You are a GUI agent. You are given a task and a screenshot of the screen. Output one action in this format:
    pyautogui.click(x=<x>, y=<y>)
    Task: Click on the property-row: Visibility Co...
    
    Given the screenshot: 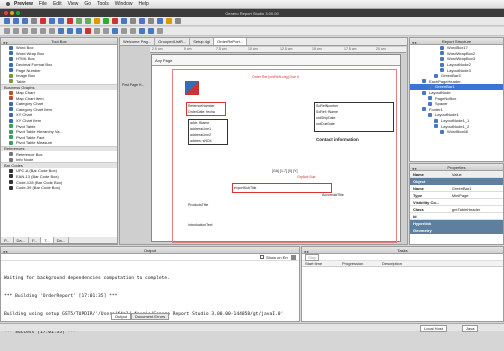 What is the action you would take?
    pyautogui.click(x=456, y=202)
    